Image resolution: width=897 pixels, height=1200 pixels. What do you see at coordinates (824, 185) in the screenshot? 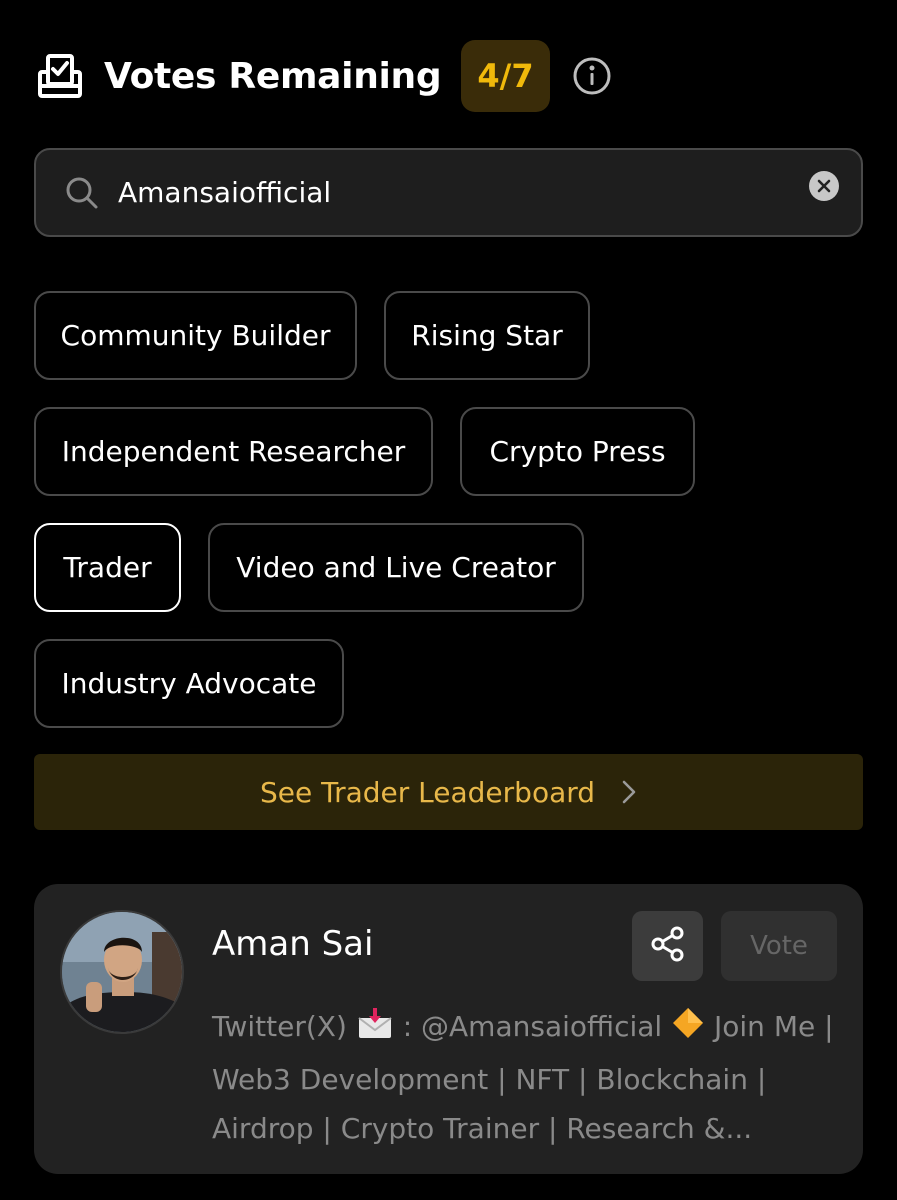
I see `clear-icon` at bounding box center [824, 185].